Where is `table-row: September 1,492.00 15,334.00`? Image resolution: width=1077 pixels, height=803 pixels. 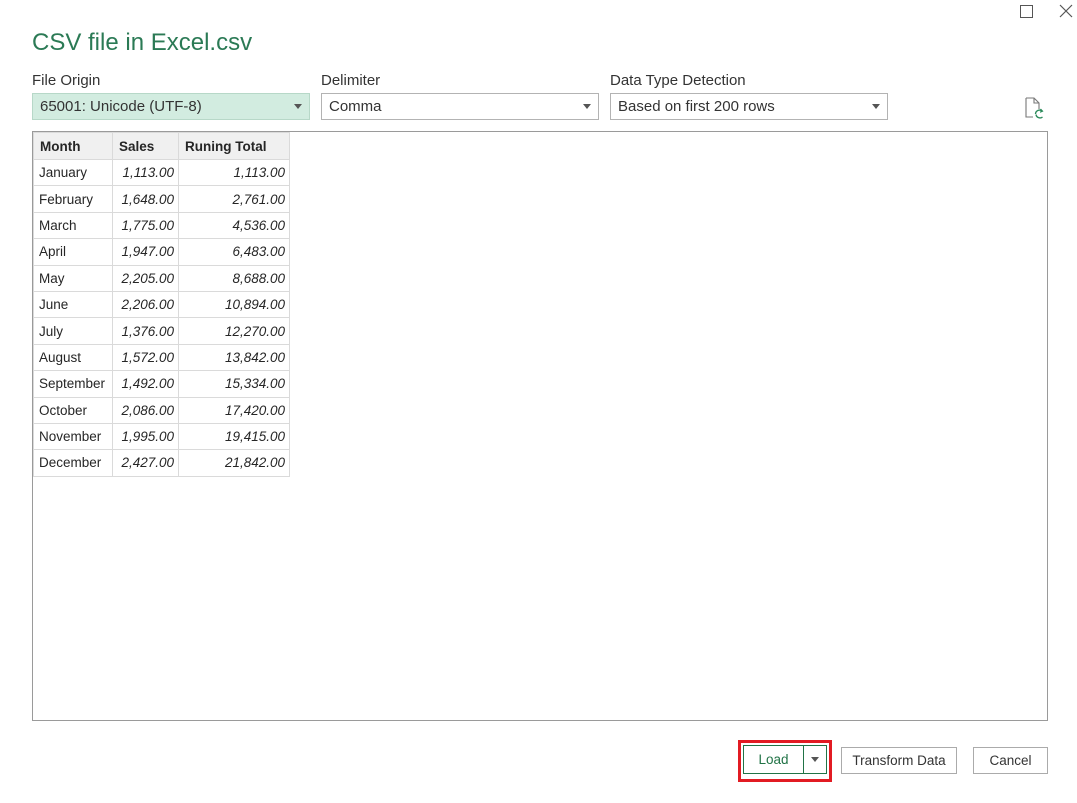 table-row: September 1,492.00 15,334.00 is located at coordinates (161, 384).